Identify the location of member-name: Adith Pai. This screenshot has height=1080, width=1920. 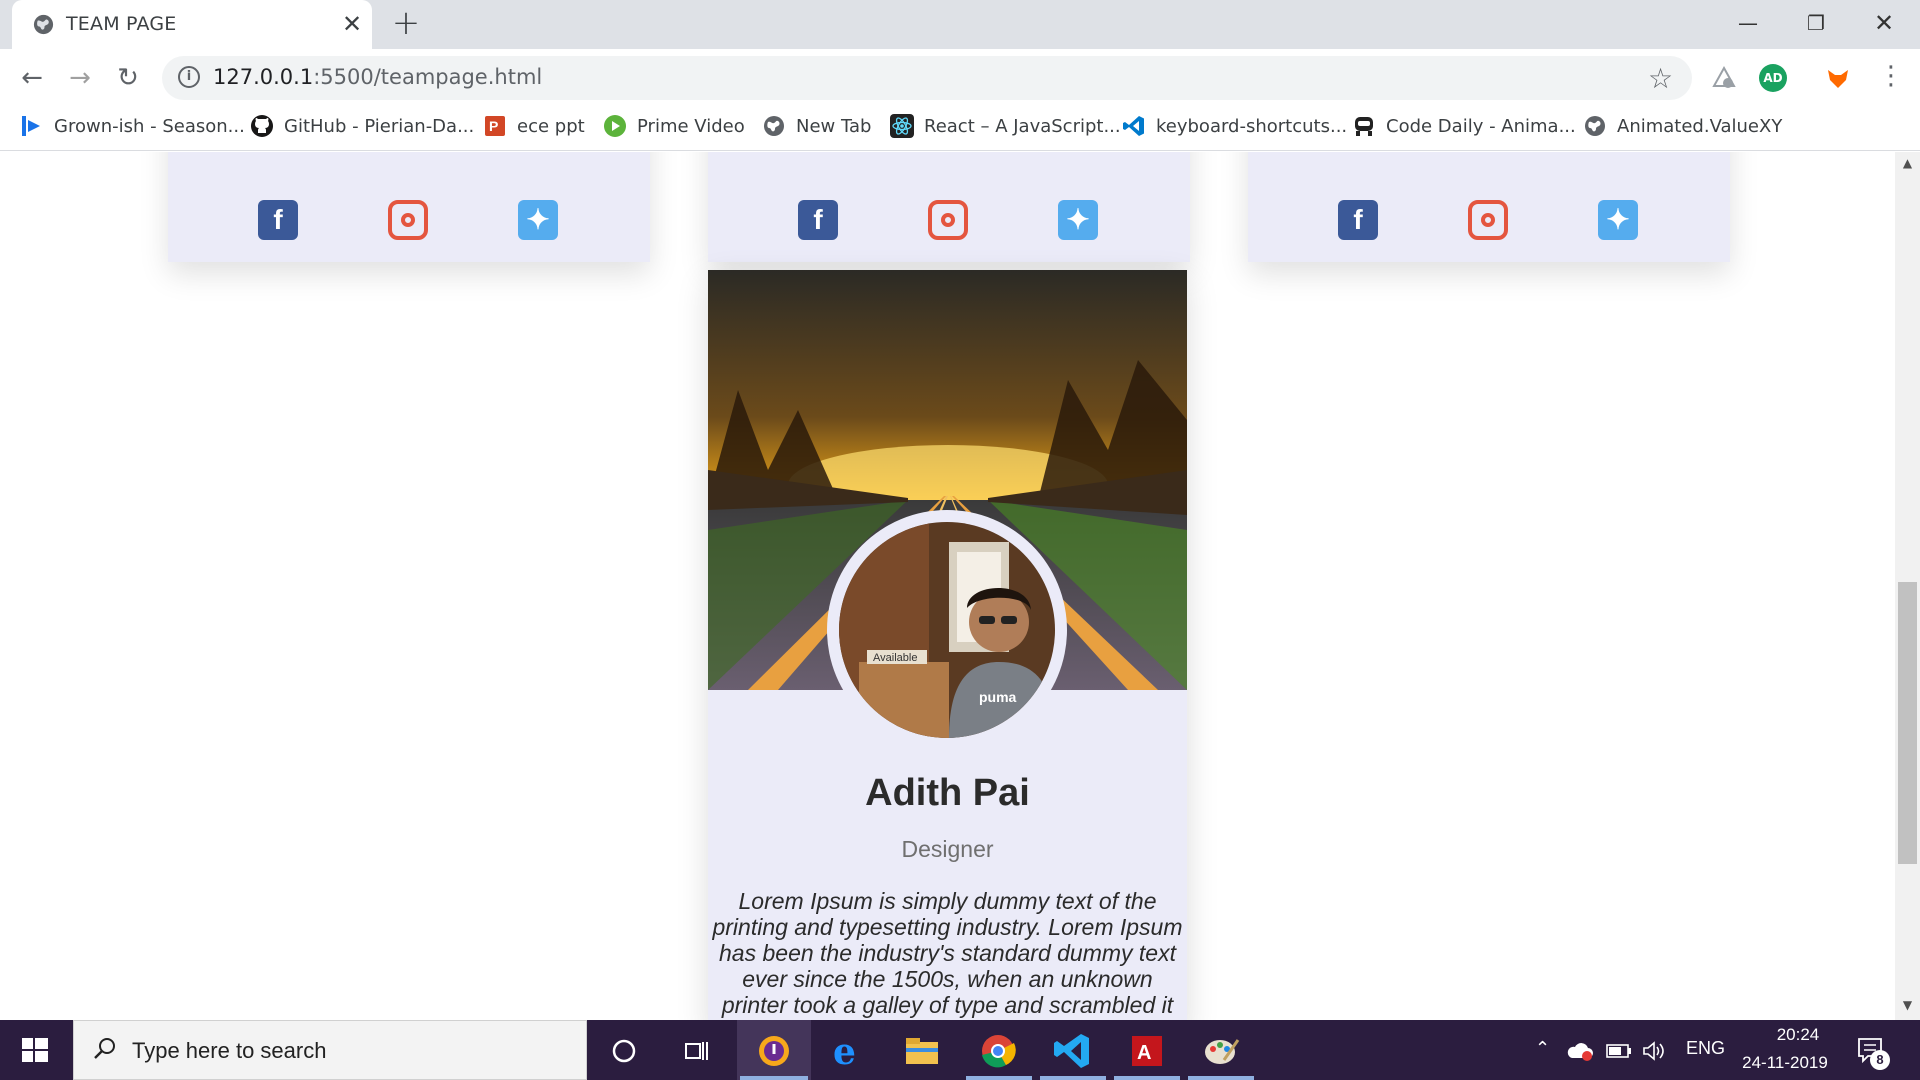
(947, 793).